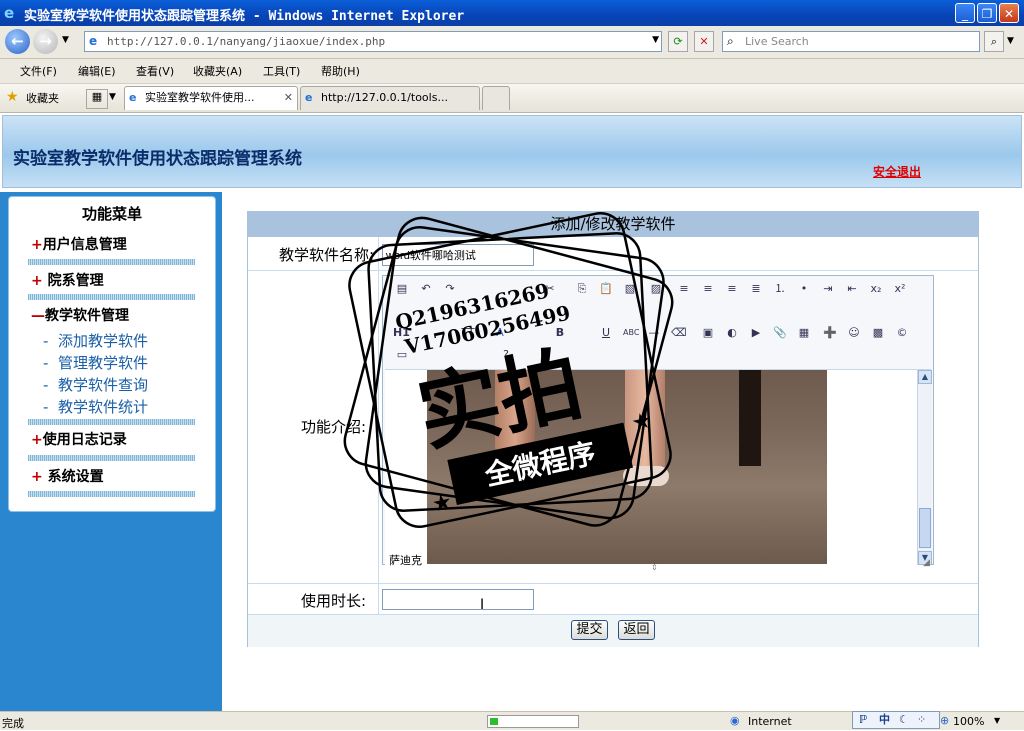  What do you see at coordinates (155, 71) in the screenshot?
I see `menu-view: 查看(V)` at bounding box center [155, 71].